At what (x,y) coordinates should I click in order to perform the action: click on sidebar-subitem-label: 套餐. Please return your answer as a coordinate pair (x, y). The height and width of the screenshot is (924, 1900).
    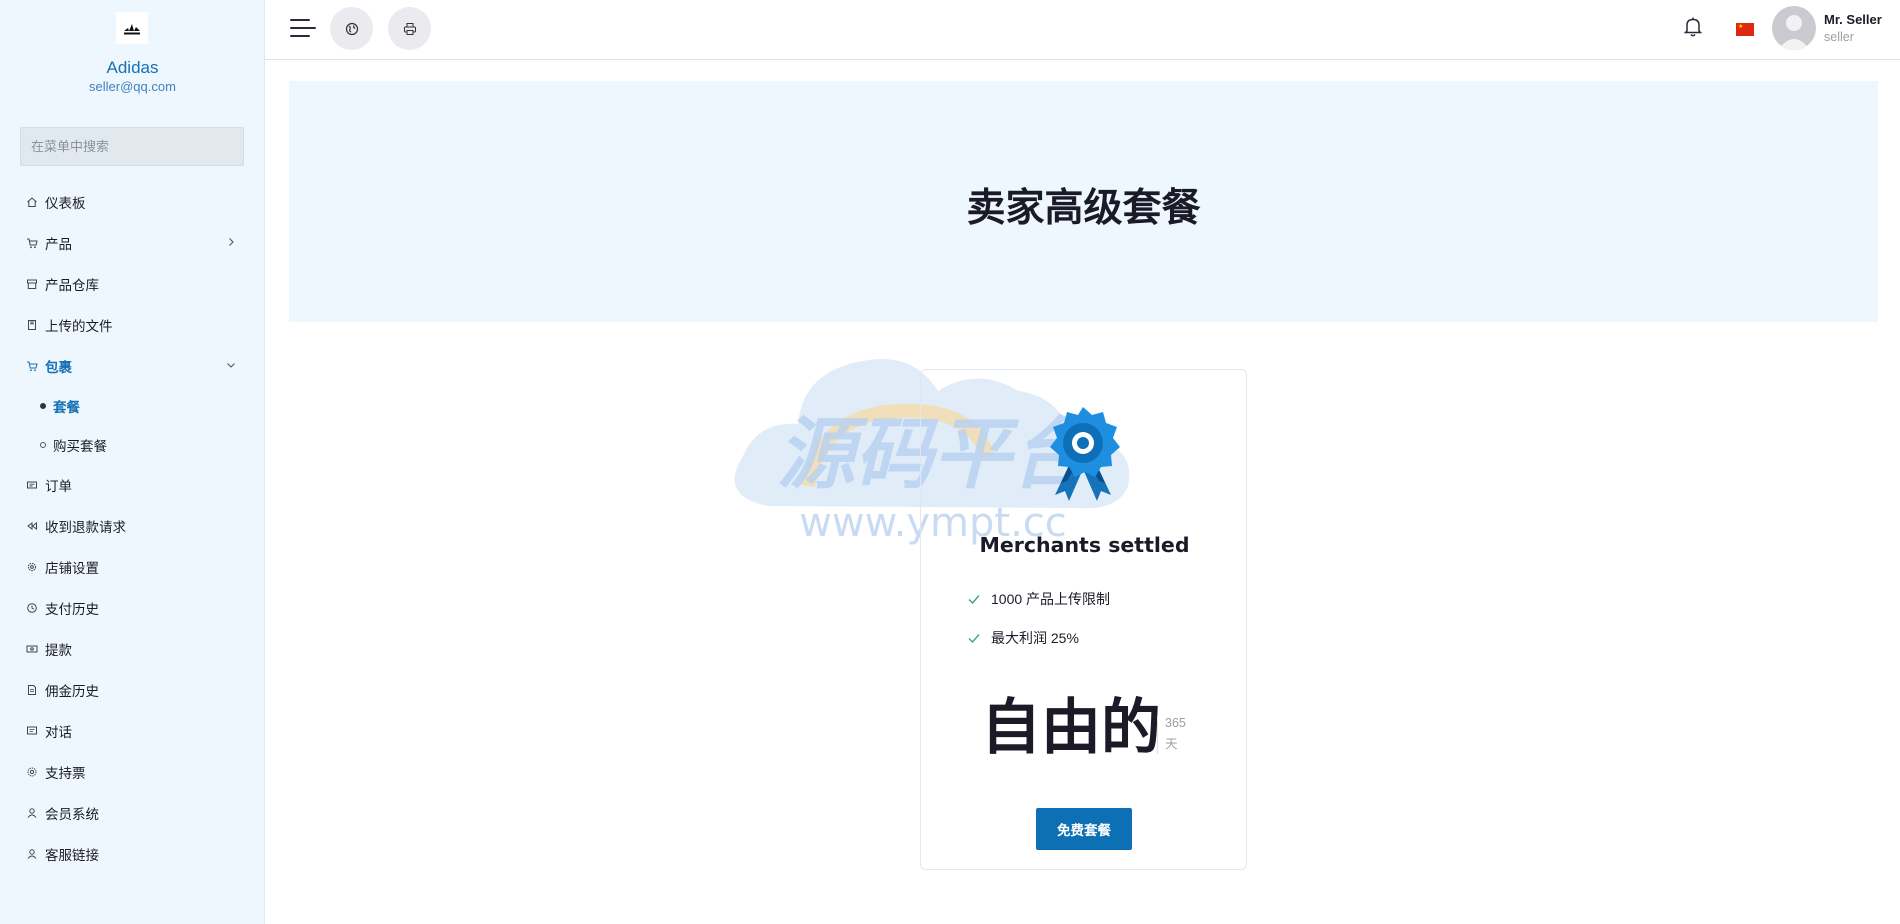
    Looking at the image, I should click on (66, 407).